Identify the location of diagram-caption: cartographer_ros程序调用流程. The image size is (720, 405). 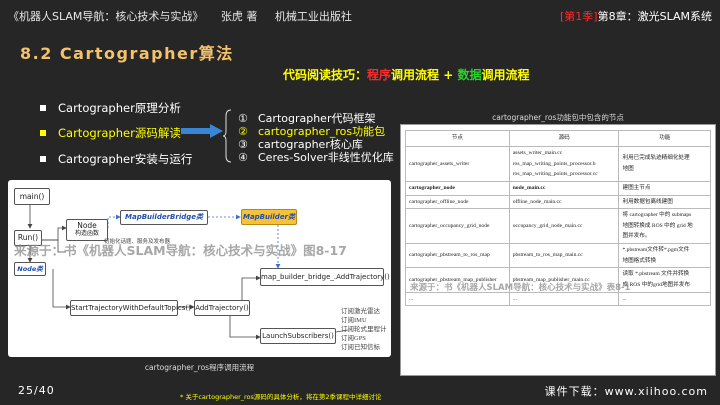
(199, 367).